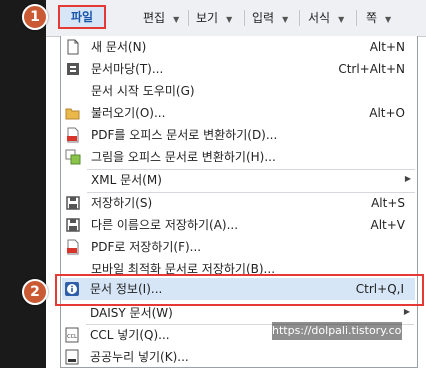 This screenshot has height=368, width=426. What do you see at coordinates (131, 313) in the screenshot?
I see `menu-item-label: DAISY 문서(W)` at bounding box center [131, 313].